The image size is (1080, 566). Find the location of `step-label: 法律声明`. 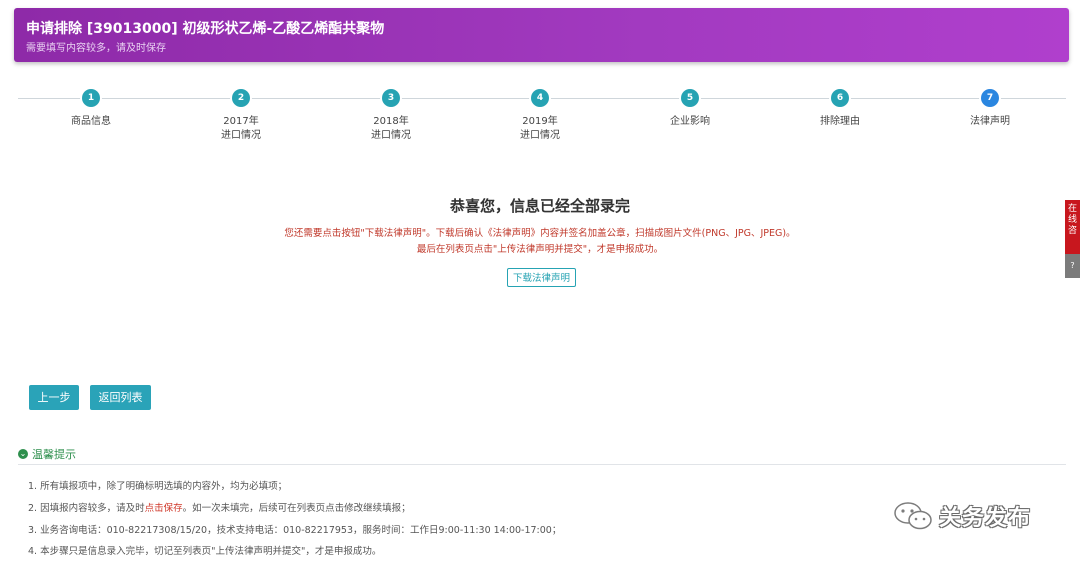

step-label: 法律声明 is located at coordinates (990, 121).